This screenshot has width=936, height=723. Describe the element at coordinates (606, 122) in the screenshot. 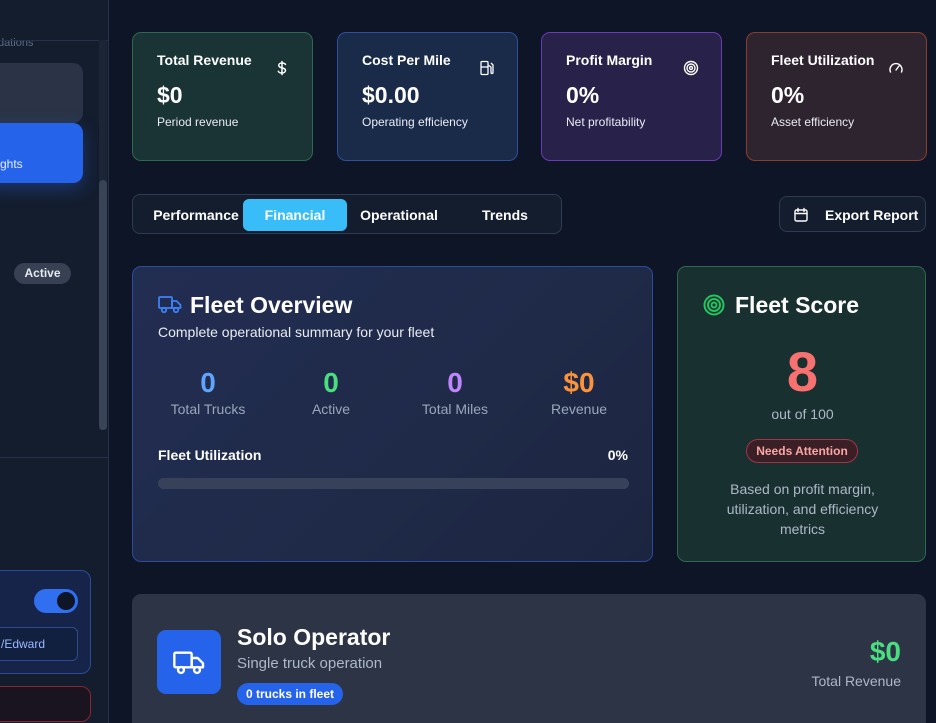

I see `kpi-subtitle: Net profitability` at that location.